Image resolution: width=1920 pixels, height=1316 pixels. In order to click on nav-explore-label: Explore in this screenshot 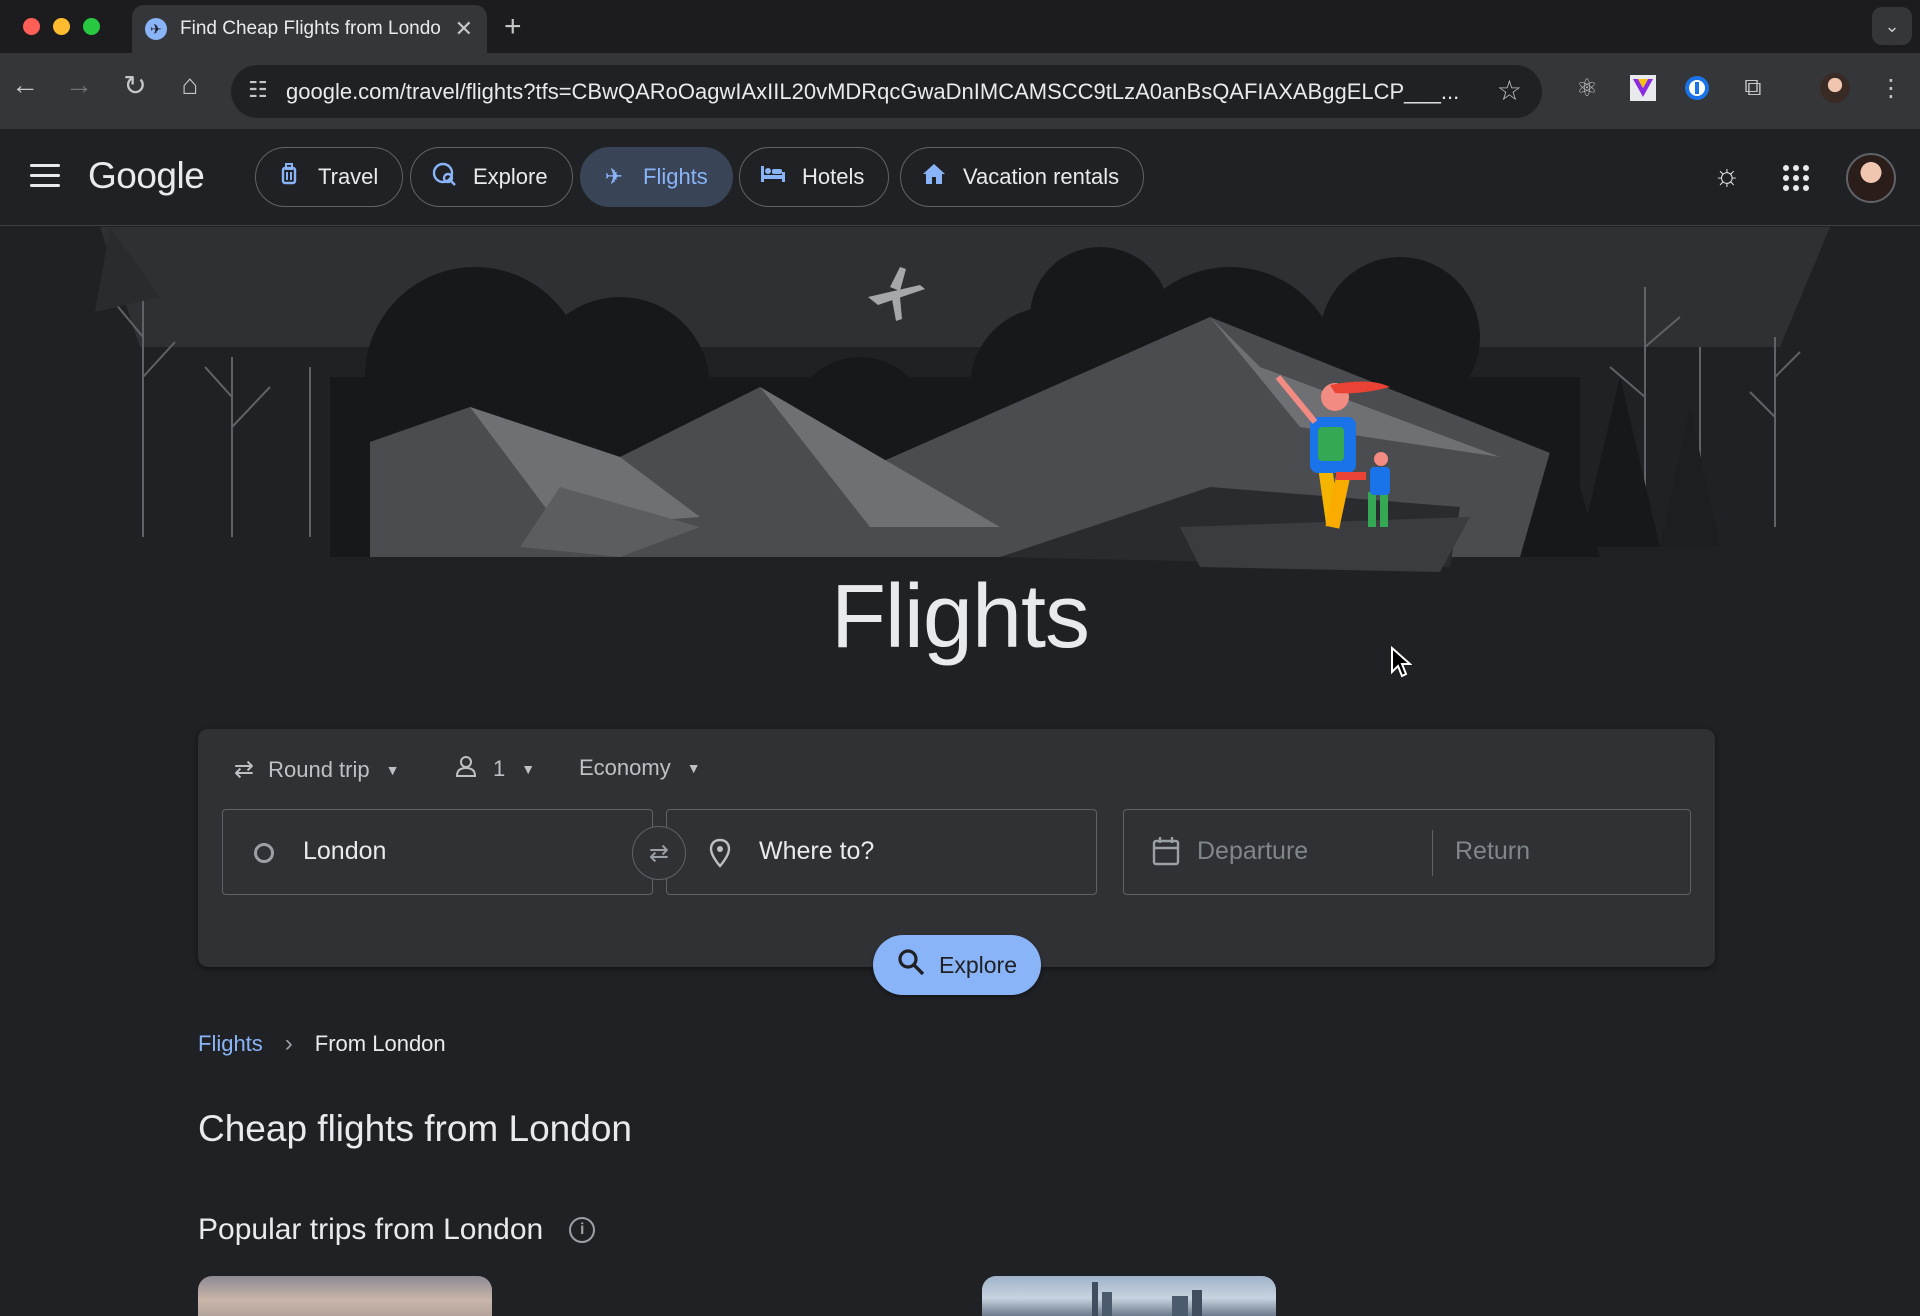, I will do `click(510, 176)`.